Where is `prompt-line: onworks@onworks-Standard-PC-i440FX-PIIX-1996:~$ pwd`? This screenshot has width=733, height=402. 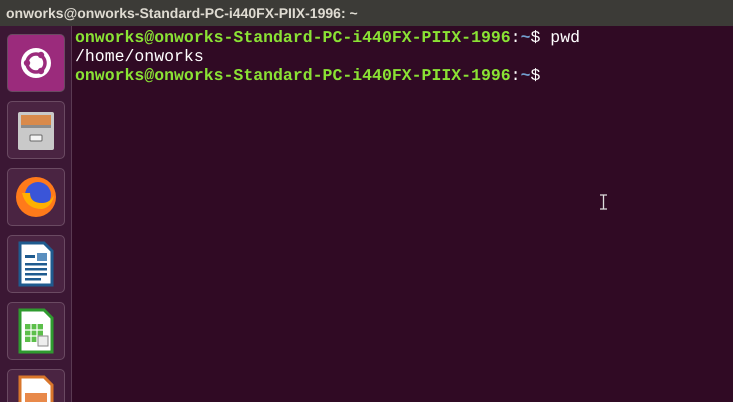 prompt-line: onworks@onworks-Standard-PC-i440FX-PIIX-1996:~$ pwd is located at coordinates (327, 37).